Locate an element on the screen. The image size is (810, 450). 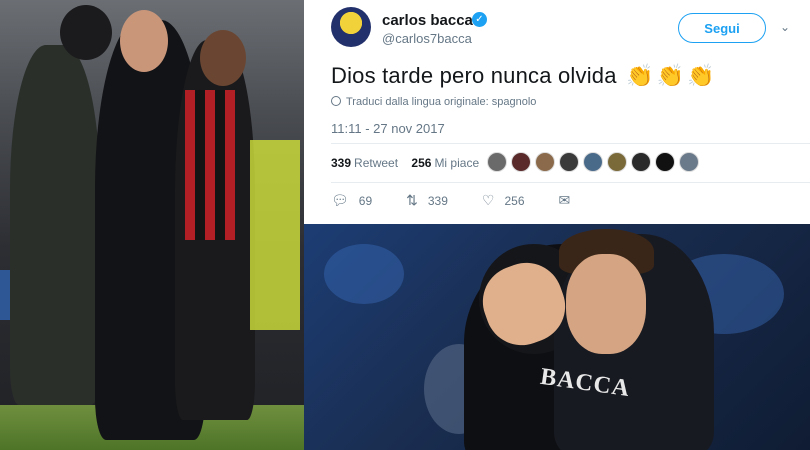
envelope-icon: ✉ is located at coordinates (564, 200).